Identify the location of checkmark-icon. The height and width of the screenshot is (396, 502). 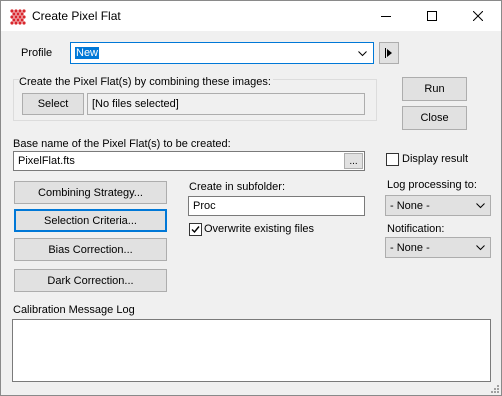
(195, 230).